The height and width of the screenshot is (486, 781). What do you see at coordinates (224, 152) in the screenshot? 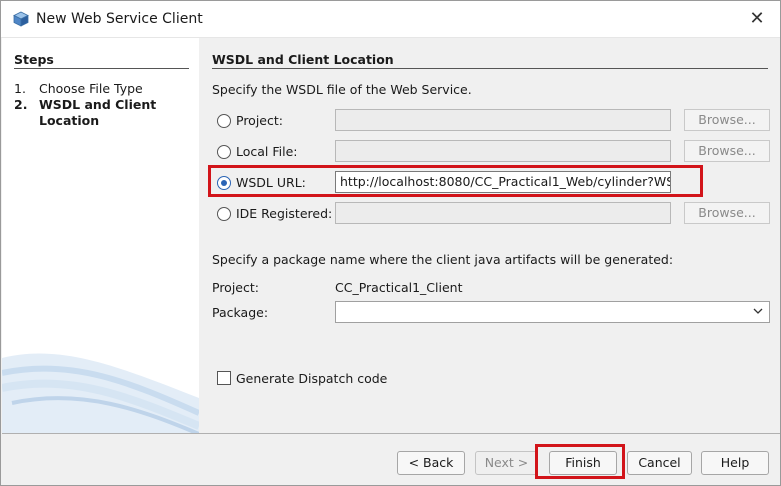
I see `local-file-radio` at bounding box center [224, 152].